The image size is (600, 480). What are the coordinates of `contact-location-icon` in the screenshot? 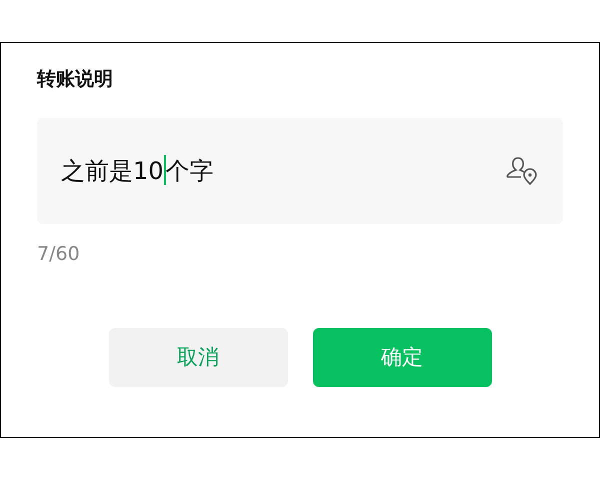 It's located at (521, 170).